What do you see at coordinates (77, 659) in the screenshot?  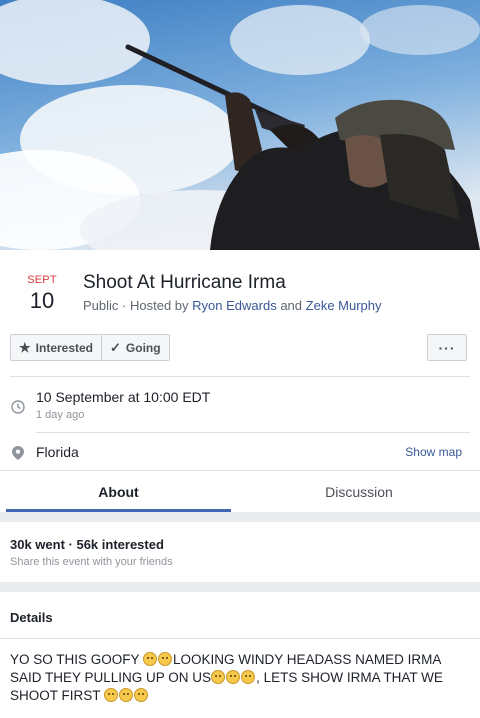 I see `details-text-part: YO SO THIS GOOFY` at bounding box center [77, 659].